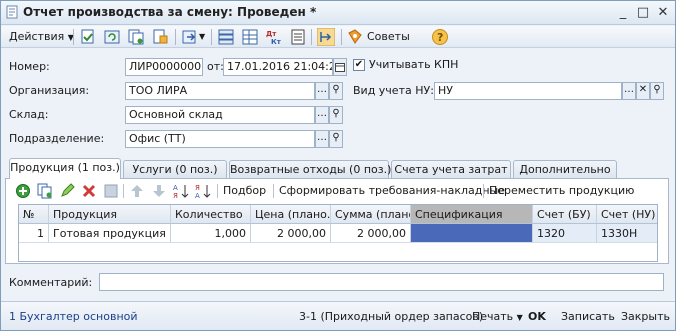 The width and height of the screenshot is (676, 331). Describe the element at coordinates (565, 233) in the screenshot. I see `table-row-1-account-bu: 1320` at that location.